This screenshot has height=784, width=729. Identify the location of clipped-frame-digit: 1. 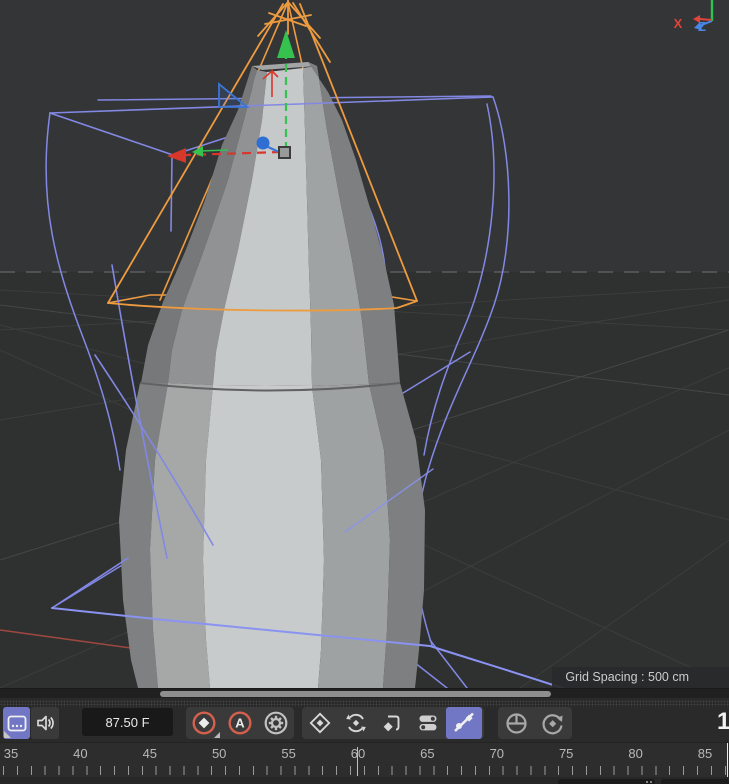
(723, 721).